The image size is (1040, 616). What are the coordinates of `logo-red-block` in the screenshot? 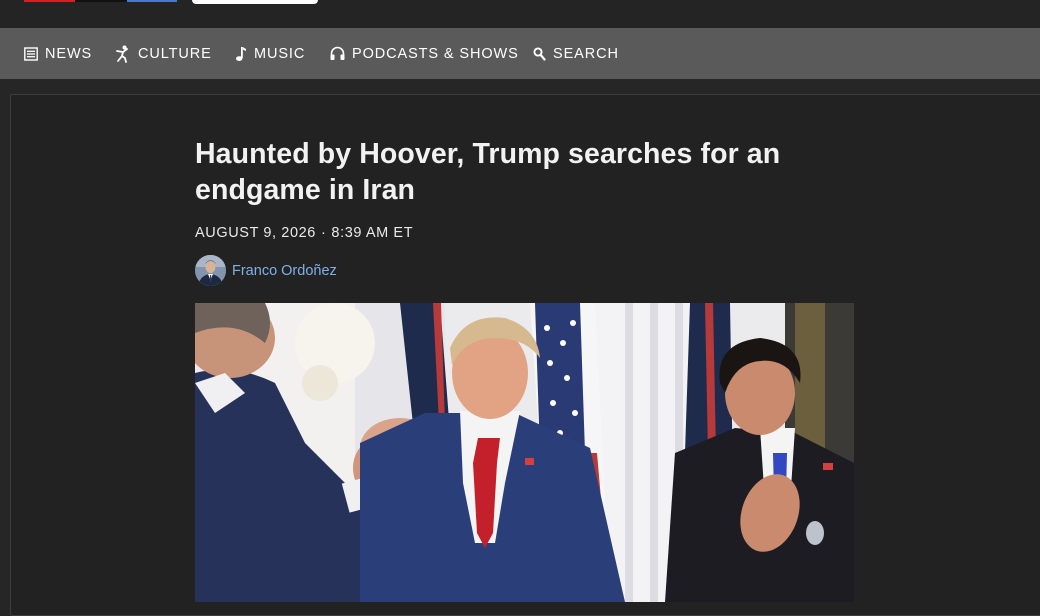 It's located at (49, 1).